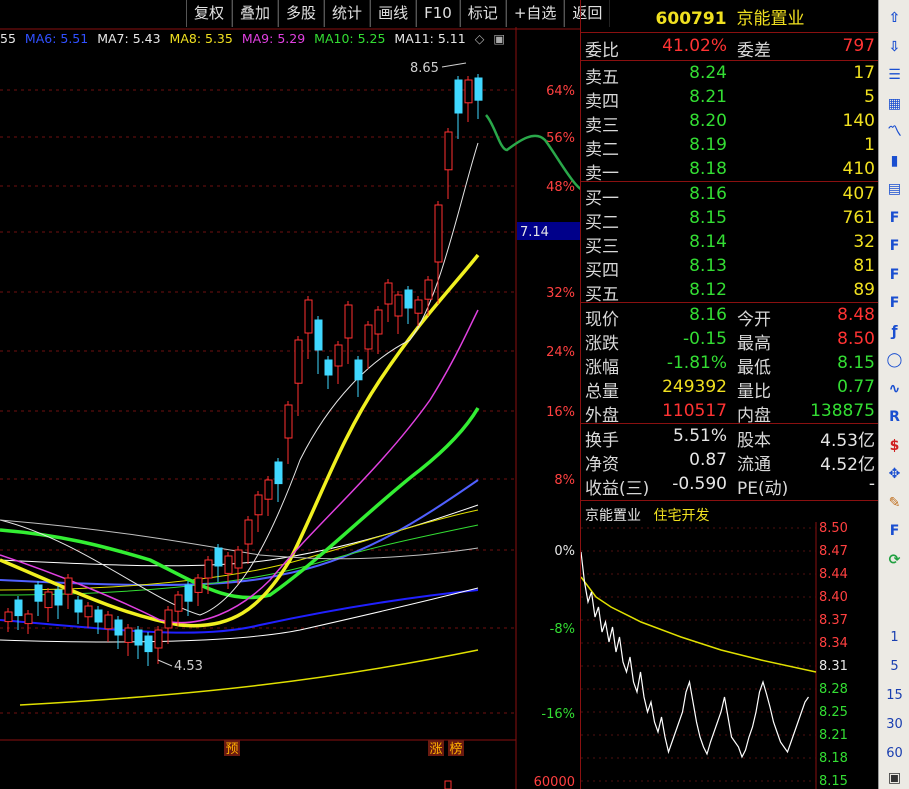  I want to click on pen-icon: ✎, so click(894, 503).